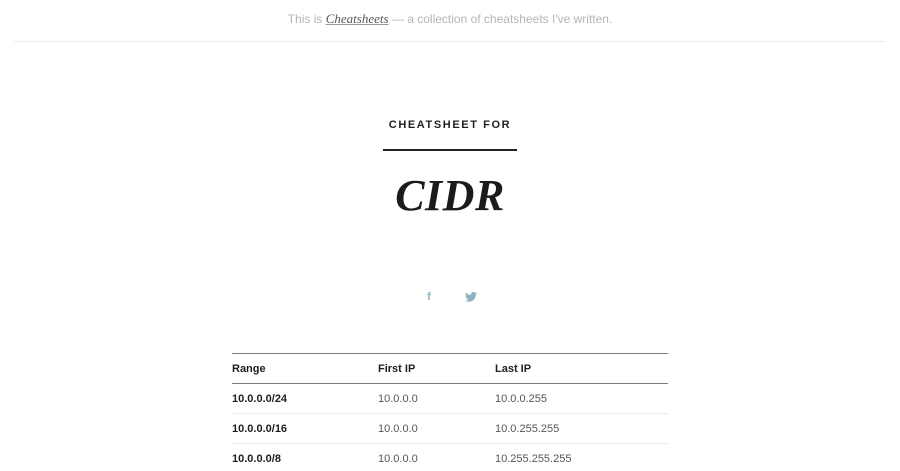 This screenshot has width=900, height=471. What do you see at coordinates (249, 368) in the screenshot?
I see `column-header-range: Range` at bounding box center [249, 368].